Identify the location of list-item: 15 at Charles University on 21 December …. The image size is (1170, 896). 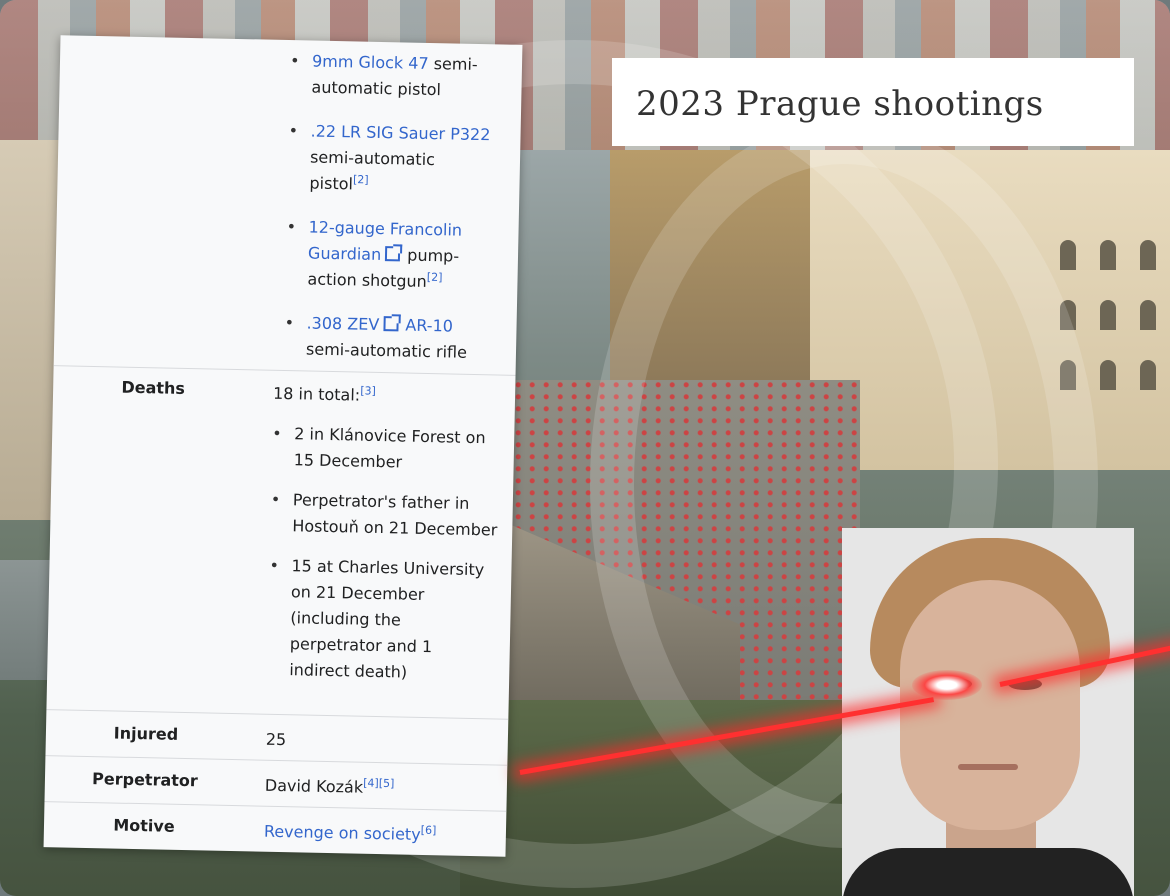
(382, 620).